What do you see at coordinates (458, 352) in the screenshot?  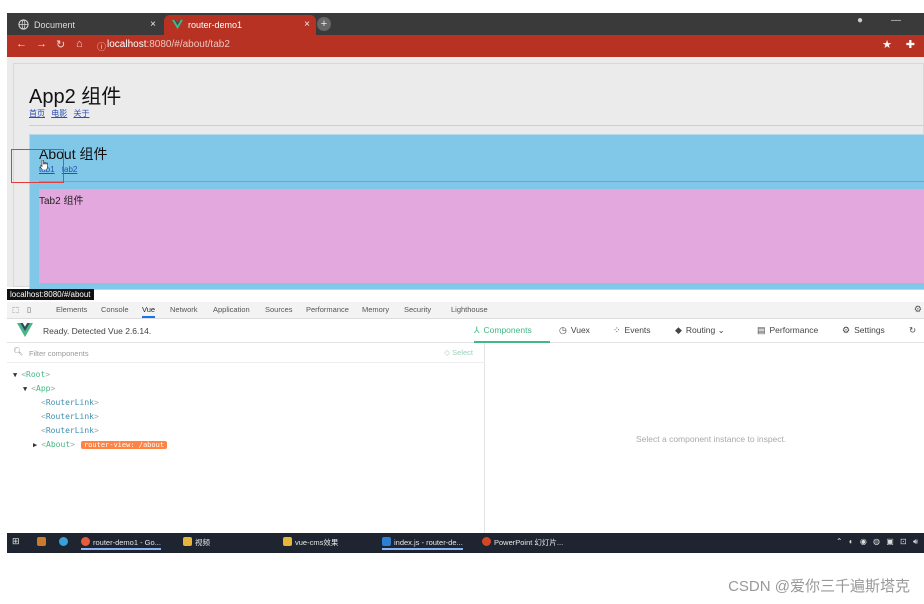 I see `select-button: ◇ Select` at bounding box center [458, 352].